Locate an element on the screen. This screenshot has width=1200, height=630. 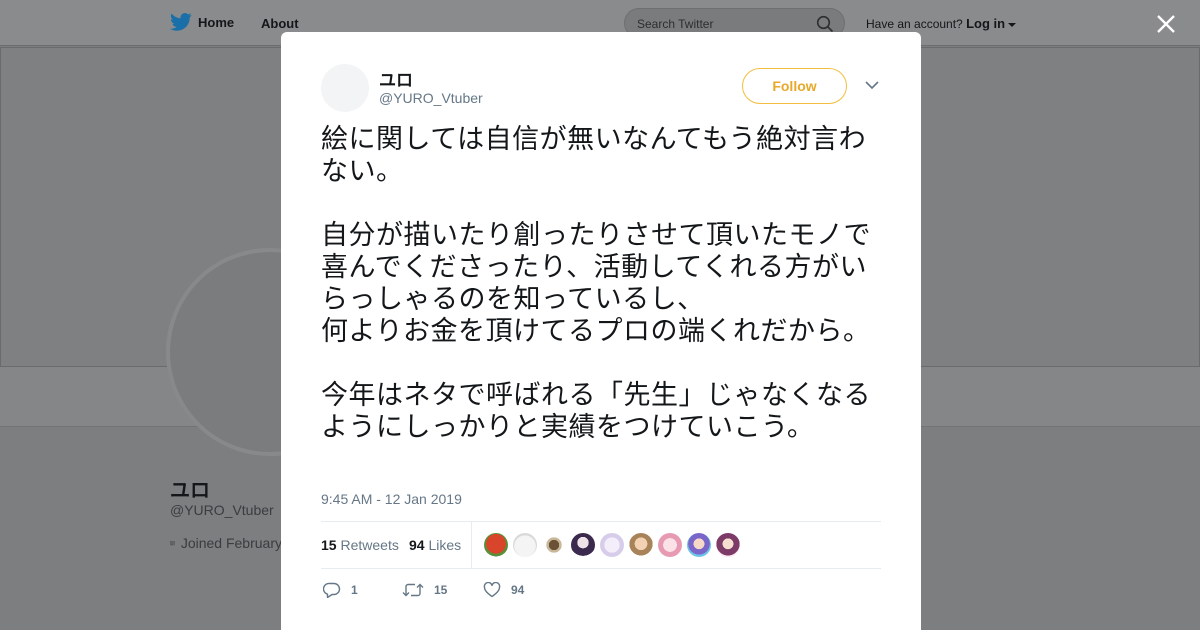
reply-count: 1 is located at coordinates (354, 590).